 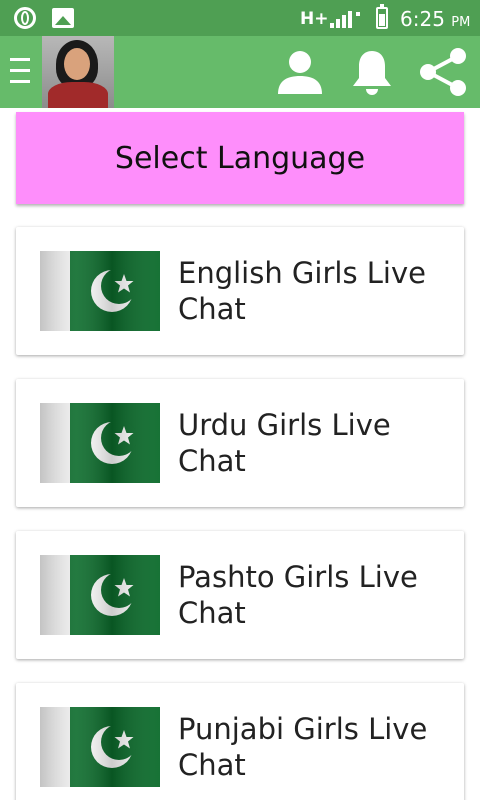 I want to click on clock-time: 6:25, so click(x=422, y=19).